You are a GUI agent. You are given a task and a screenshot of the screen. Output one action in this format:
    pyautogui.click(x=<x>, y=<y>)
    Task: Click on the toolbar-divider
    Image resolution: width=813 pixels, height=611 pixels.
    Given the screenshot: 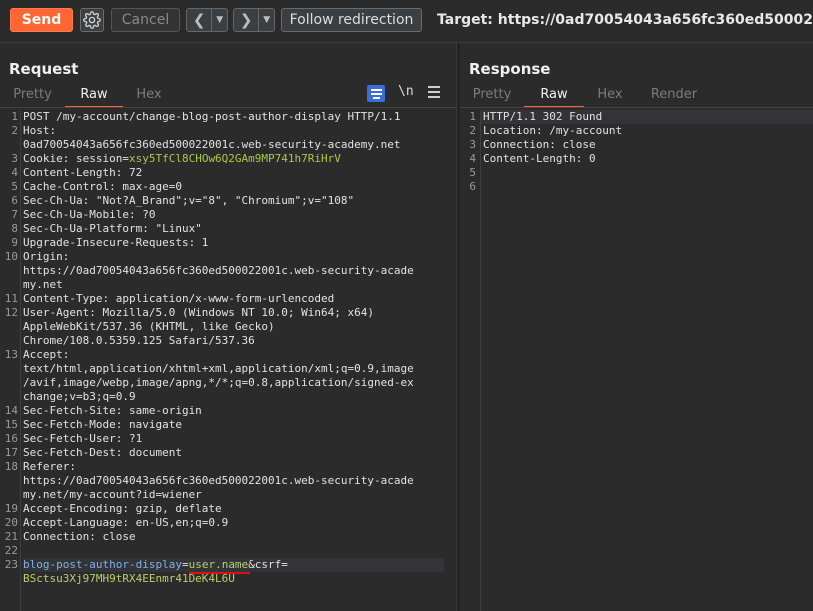 What is the action you would take?
    pyautogui.click(x=406, y=42)
    